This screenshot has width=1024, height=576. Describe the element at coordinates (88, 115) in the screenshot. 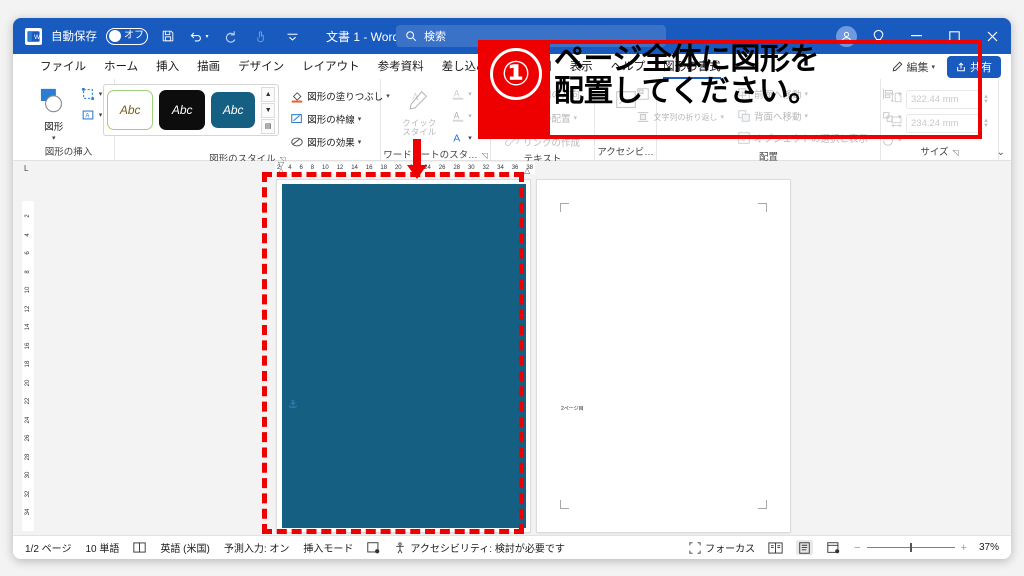

I see `textbox-icon: A` at that location.